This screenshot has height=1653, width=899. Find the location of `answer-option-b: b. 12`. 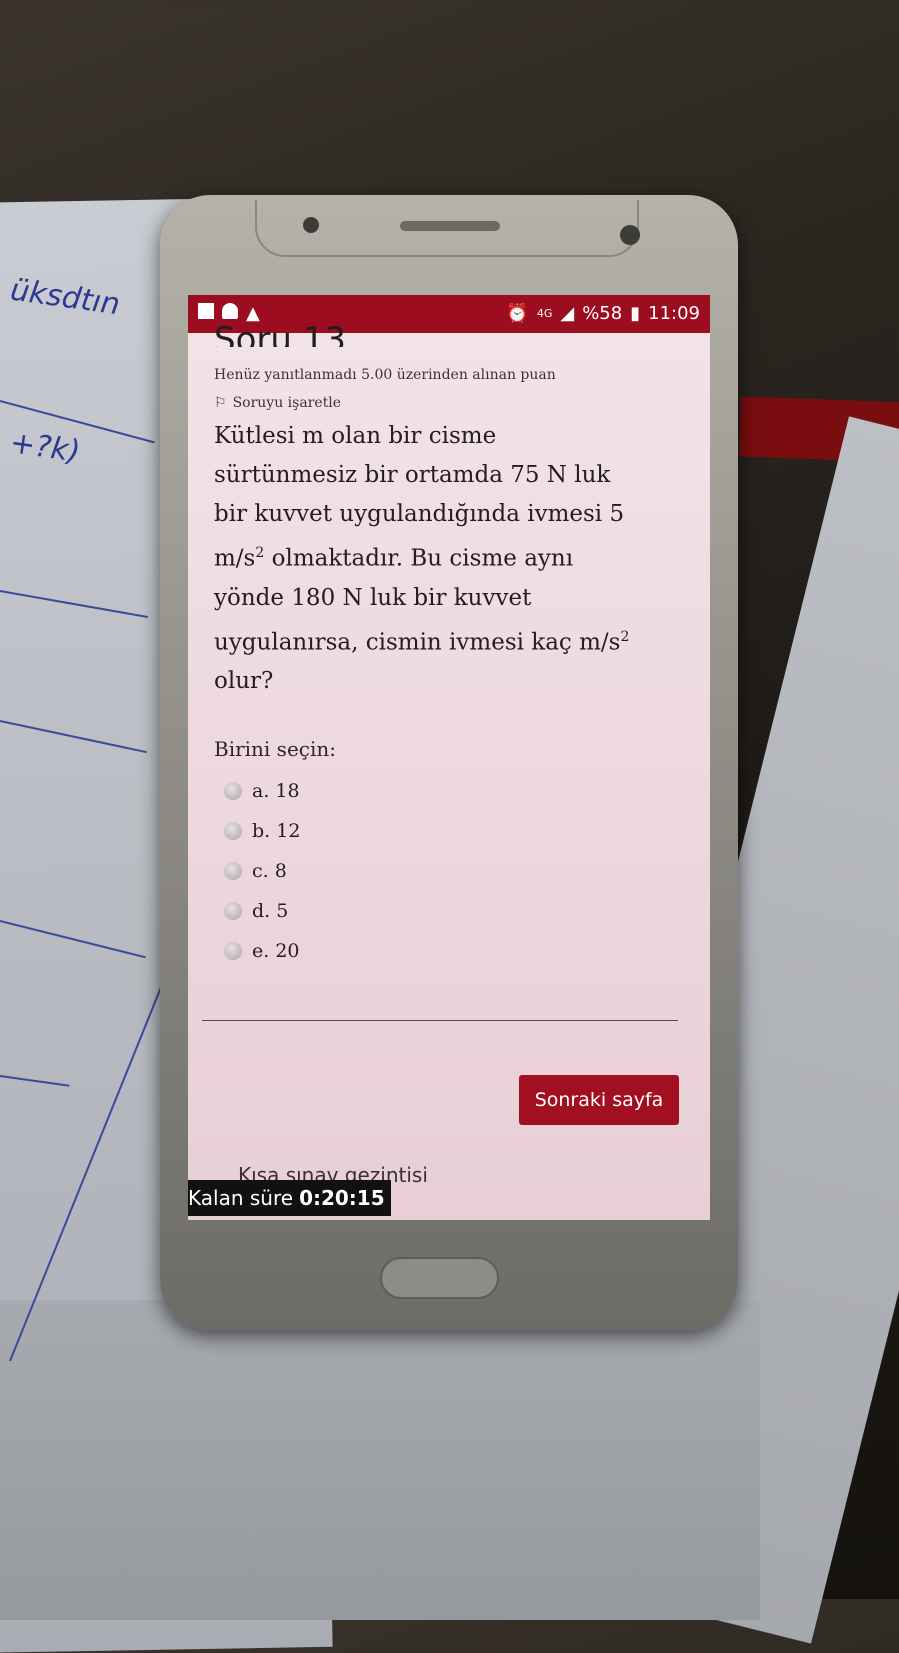

answer-option-b: b. 12 is located at coordinates (452, 831).